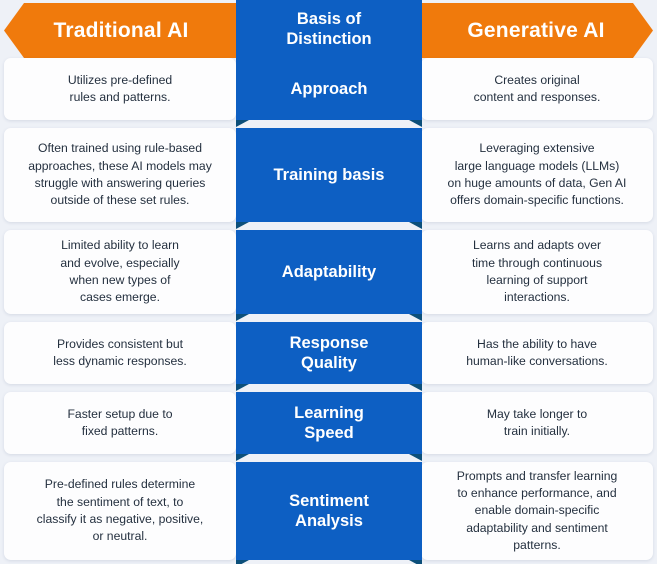  I want to click on header-generative-ai: Generative AI, so click(536, 30).